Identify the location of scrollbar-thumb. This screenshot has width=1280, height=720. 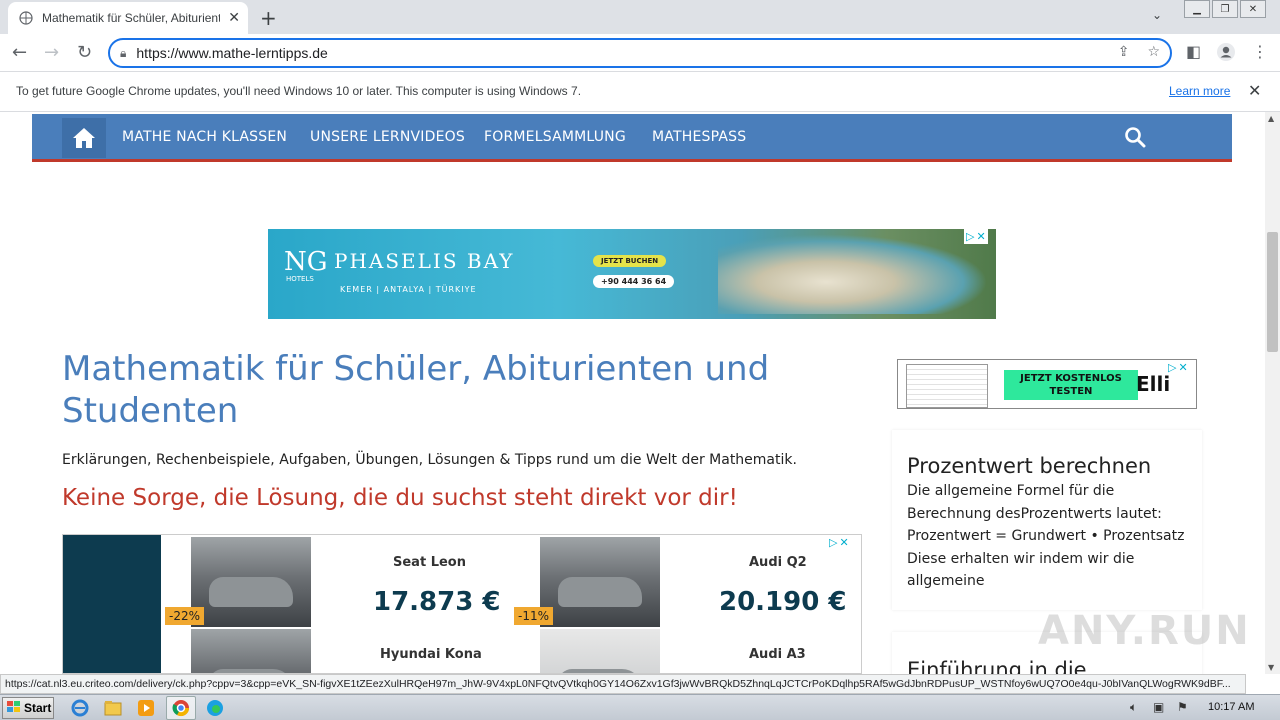
(1272, 292).